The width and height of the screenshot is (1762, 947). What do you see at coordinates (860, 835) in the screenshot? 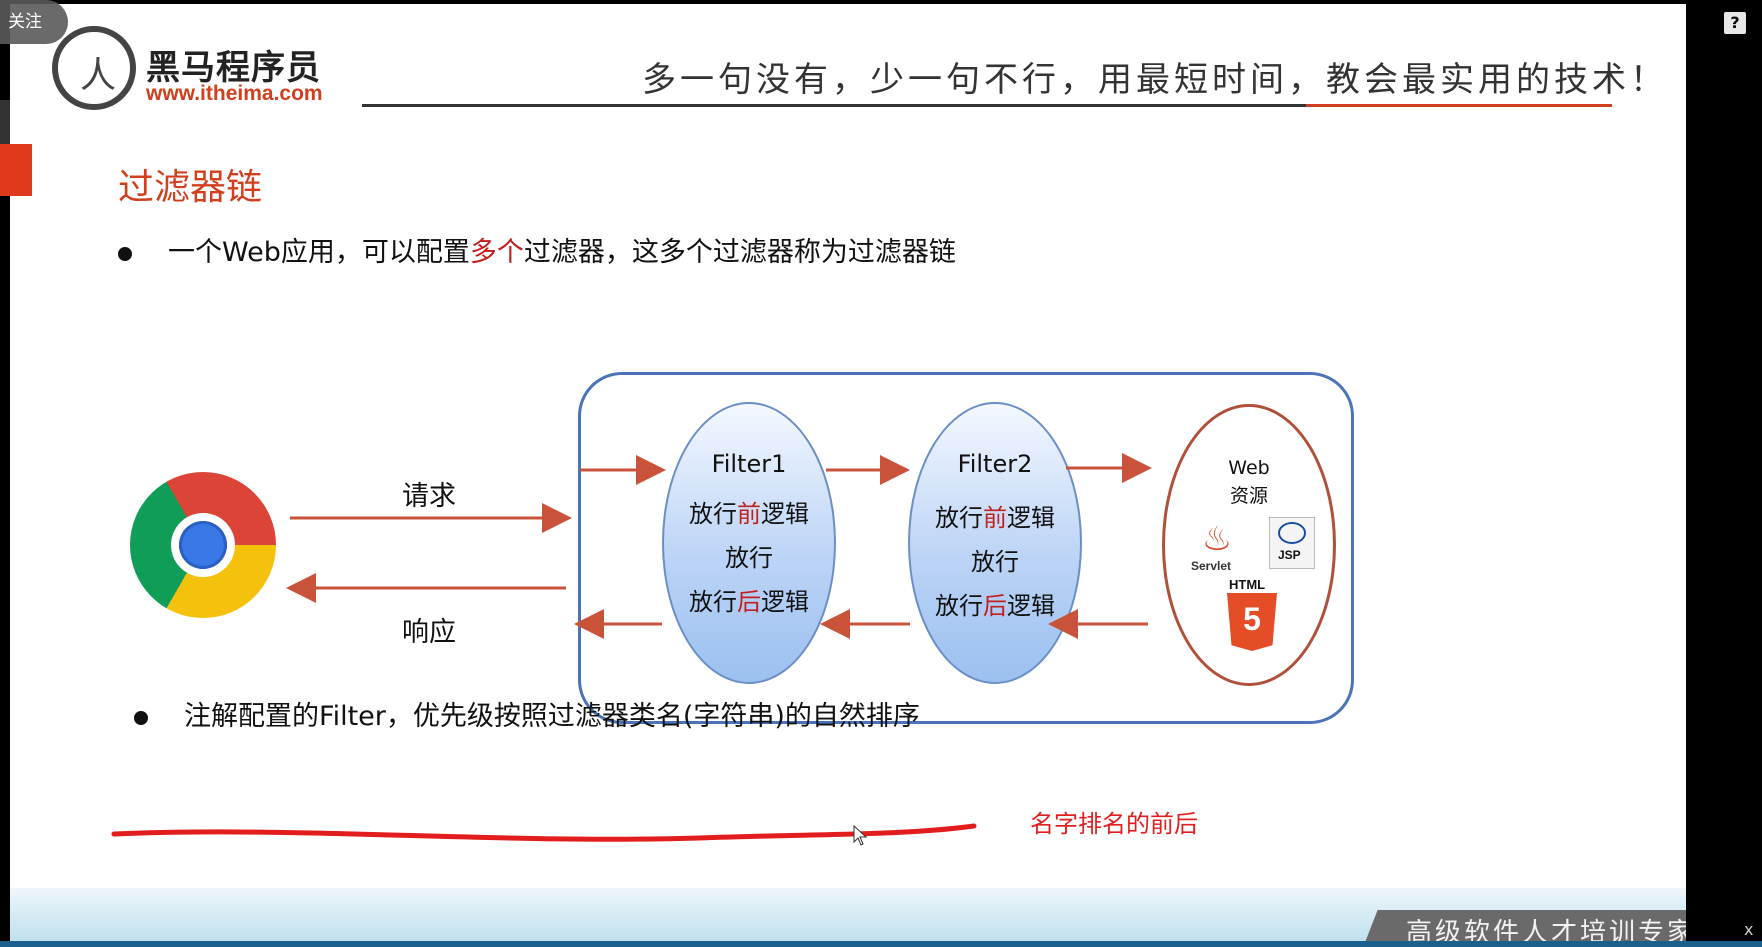
I see `mouse-cursor-icon` at bounding box center [860, 835].